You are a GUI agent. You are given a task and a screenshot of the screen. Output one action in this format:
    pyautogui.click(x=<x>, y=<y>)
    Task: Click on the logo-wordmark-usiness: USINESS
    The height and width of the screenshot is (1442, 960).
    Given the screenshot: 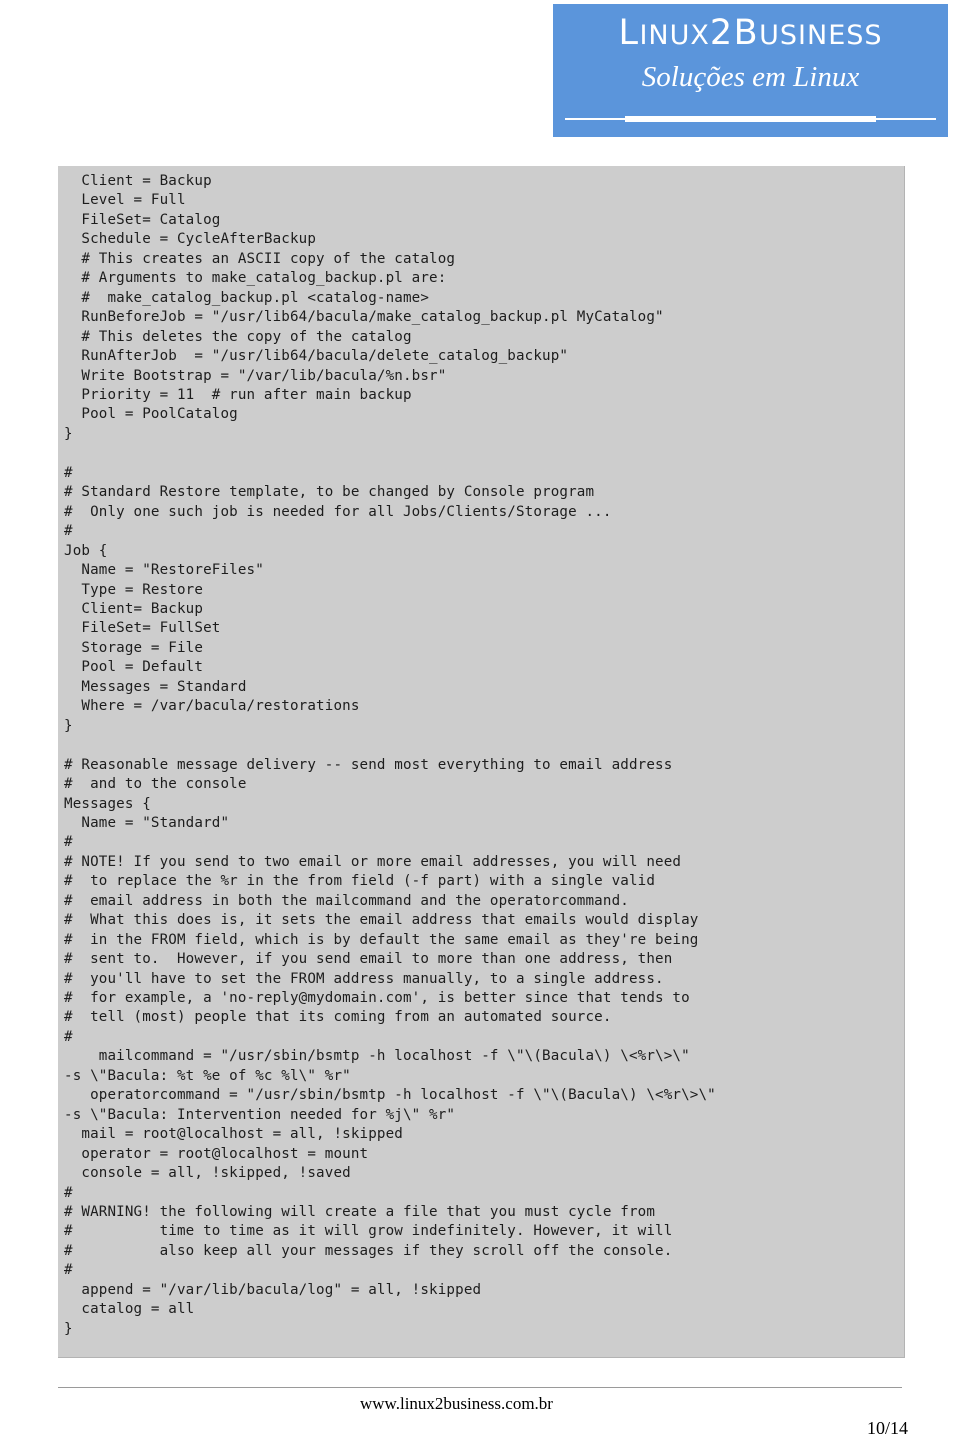 What is the action you would take?
    pyautogui.click(x=821, y=35)
    